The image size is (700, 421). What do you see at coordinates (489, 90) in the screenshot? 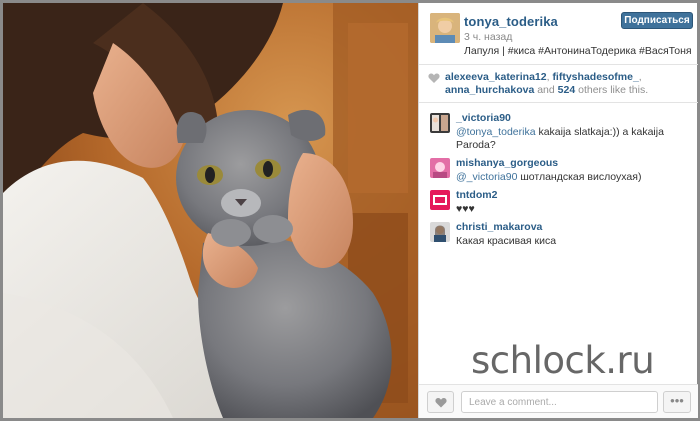
I see `like-user-3: anna_hurchakova` at bounding box center [489, 90].